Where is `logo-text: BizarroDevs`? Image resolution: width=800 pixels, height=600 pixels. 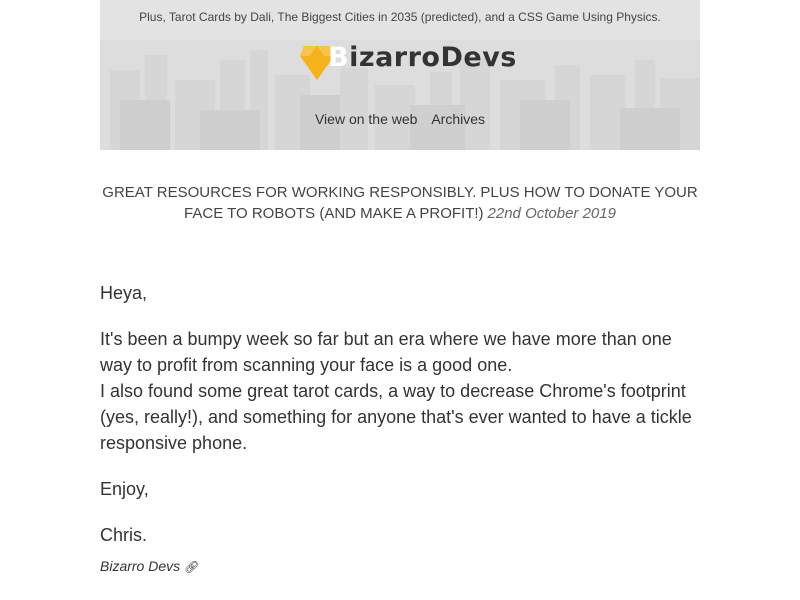 logo-text: BizarroDevs is located at coordinates (422, 57).